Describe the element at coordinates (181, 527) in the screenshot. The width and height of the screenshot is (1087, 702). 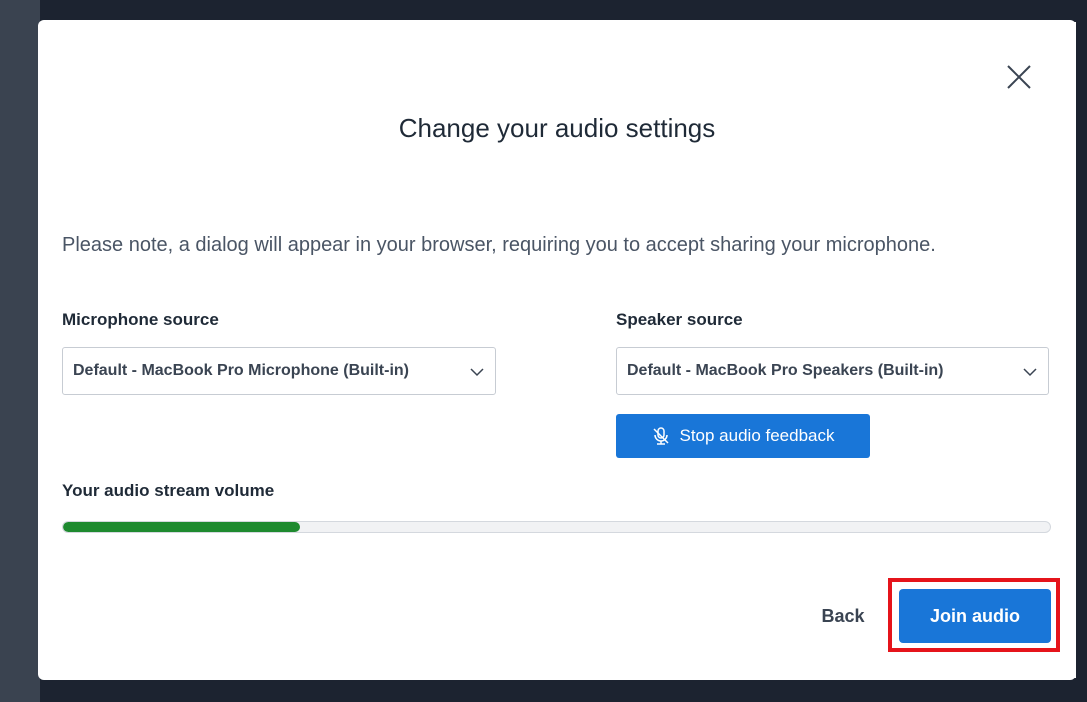
I see `volume-meter-fill` at that location.